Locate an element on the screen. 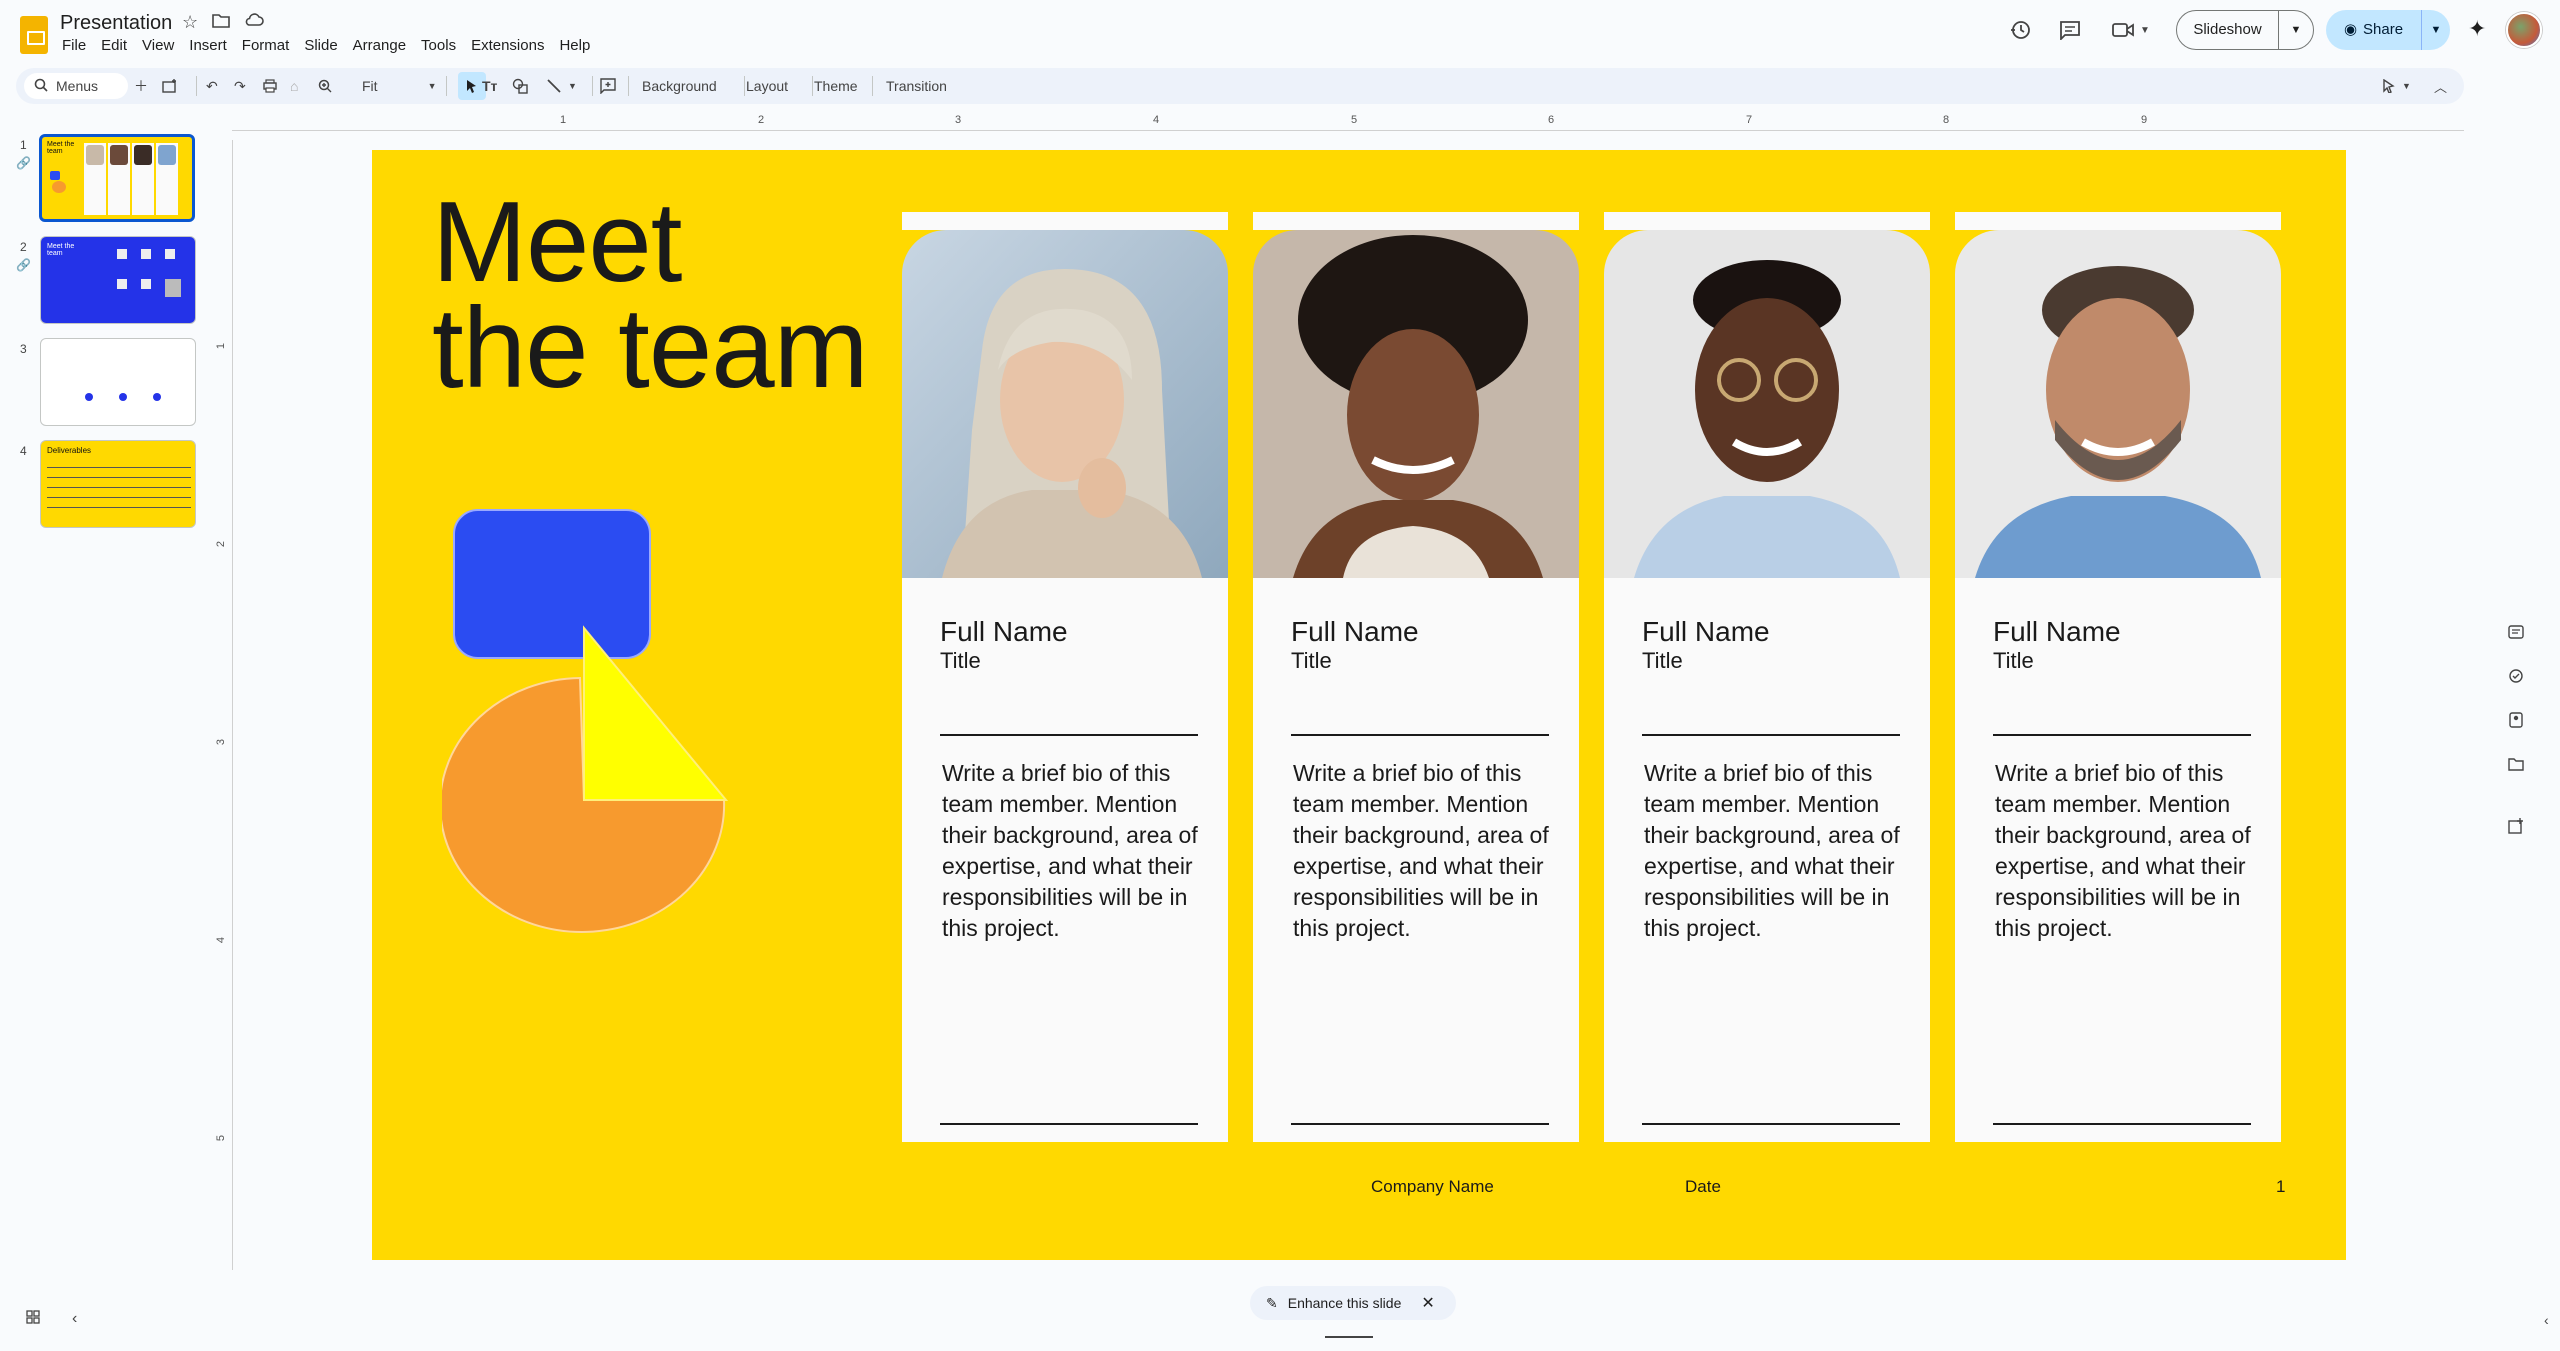 Image resolution: width=2560 pixels, height=1351 pixels. background-button: Background is located at coordinates (679, 86).